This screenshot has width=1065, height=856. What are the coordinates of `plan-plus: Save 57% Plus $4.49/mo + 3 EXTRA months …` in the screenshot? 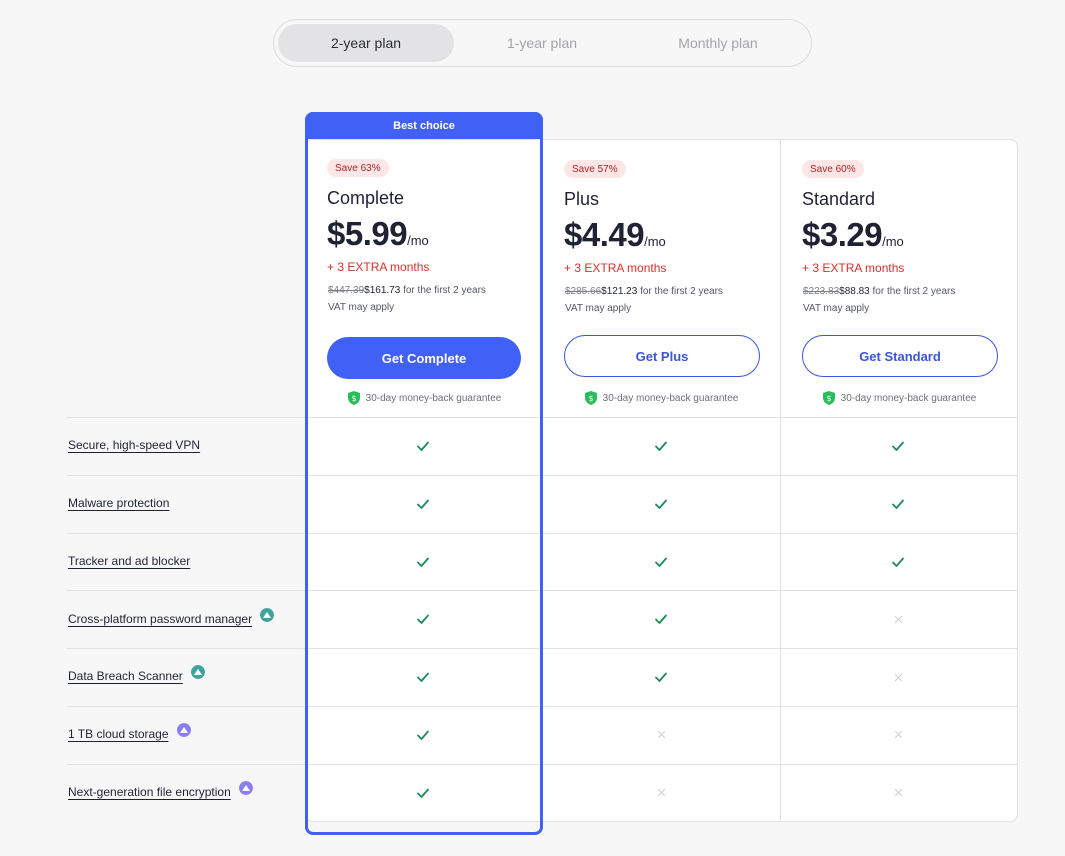 It's located at (661, 278).